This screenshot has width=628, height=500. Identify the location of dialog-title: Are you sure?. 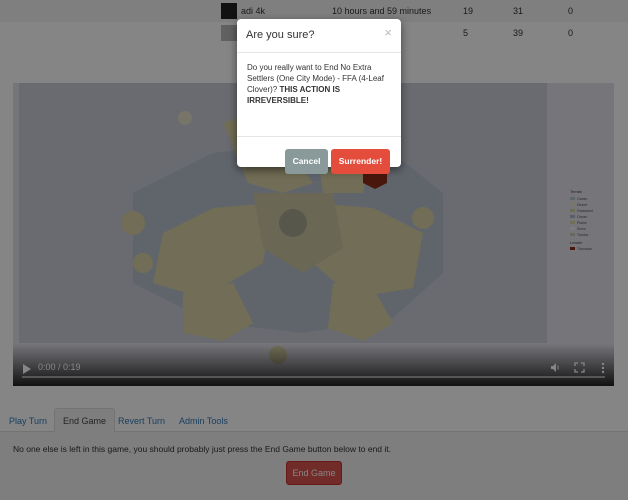
(280, 35).